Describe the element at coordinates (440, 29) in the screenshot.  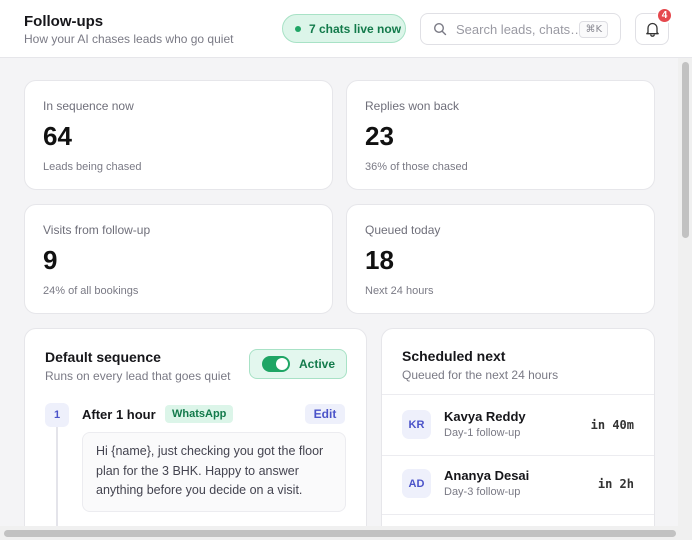
I see `search-icon` at that location.